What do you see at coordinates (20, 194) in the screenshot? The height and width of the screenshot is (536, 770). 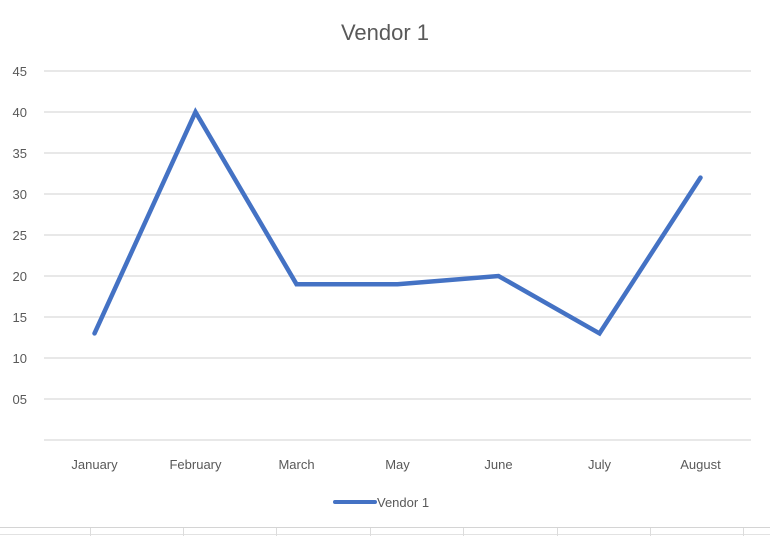 I see `y-tick-label: 30` at bounding box center [20, 194].